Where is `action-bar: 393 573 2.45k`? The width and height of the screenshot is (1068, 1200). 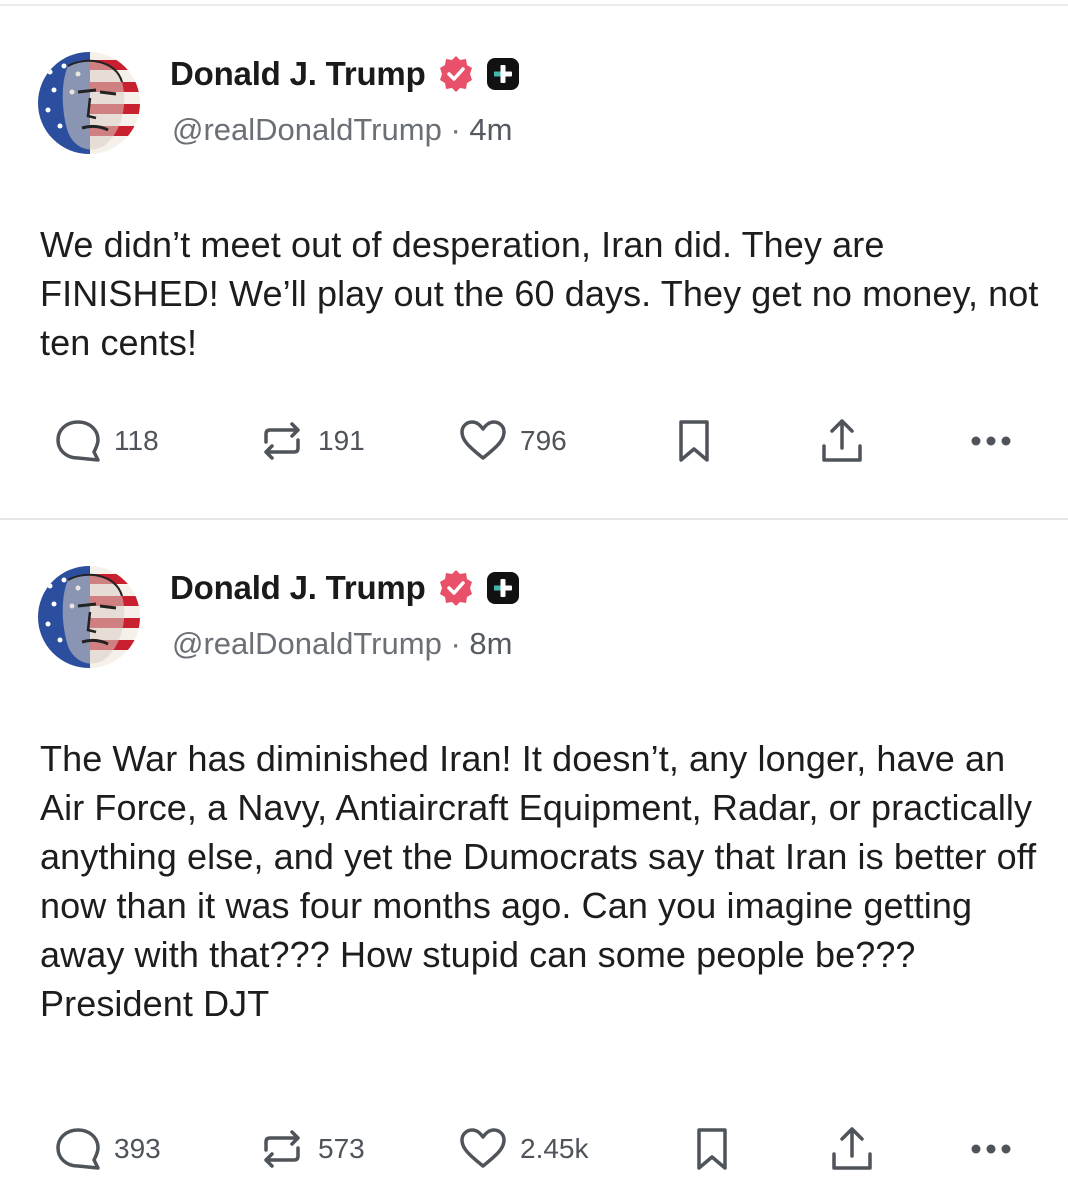 action-bar: 393 573 2.45k is located at coordinates (534, 1149).